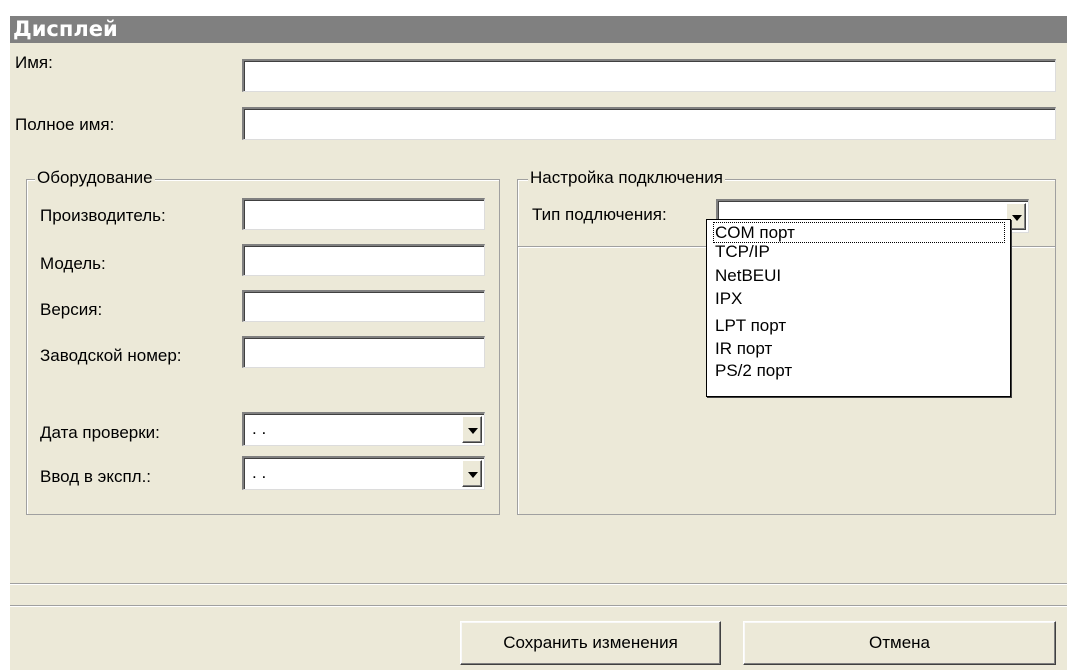  I want to click on check-date-value: . ., so click(259, 428).